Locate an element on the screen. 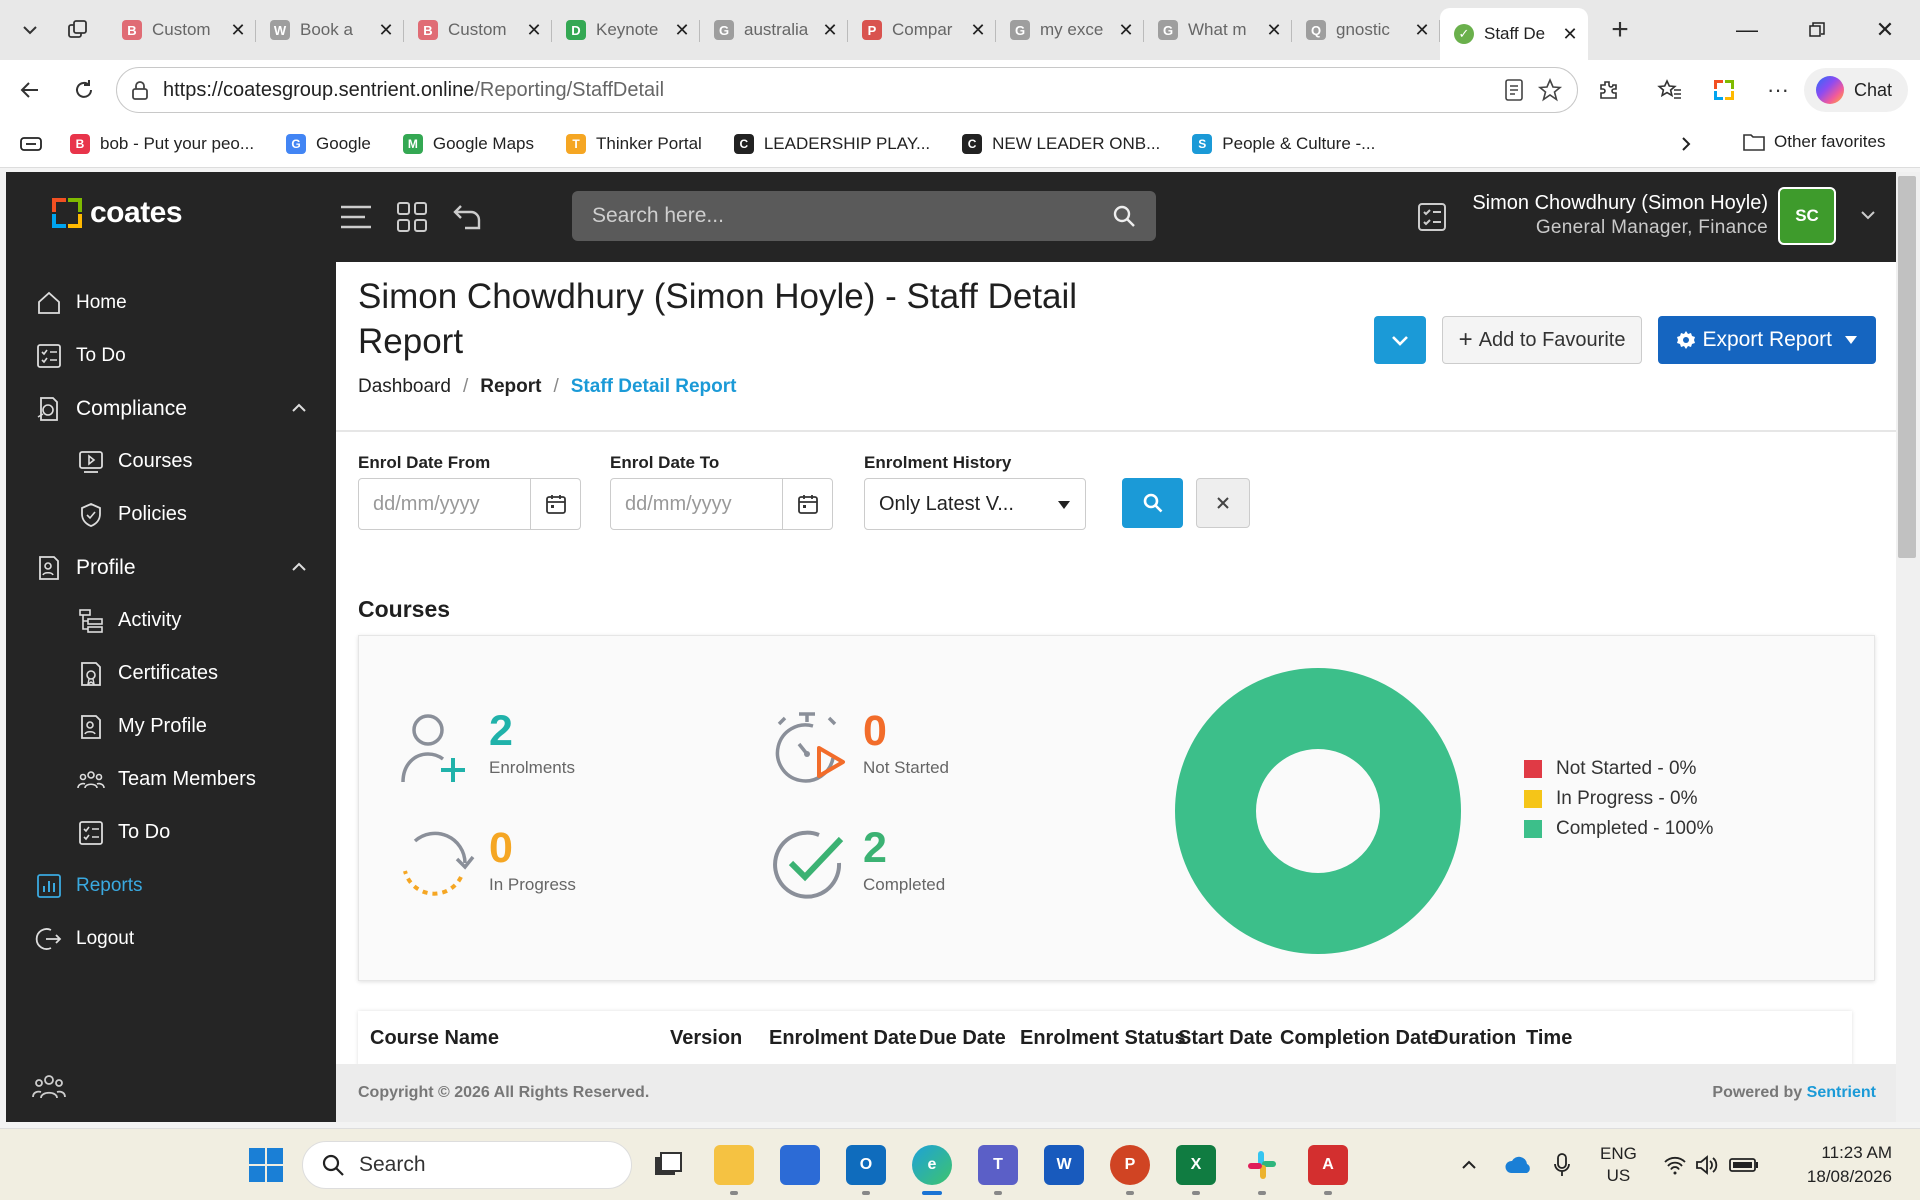  sidebar-item-certificates: Certificates is located at coordinates (171, 673).